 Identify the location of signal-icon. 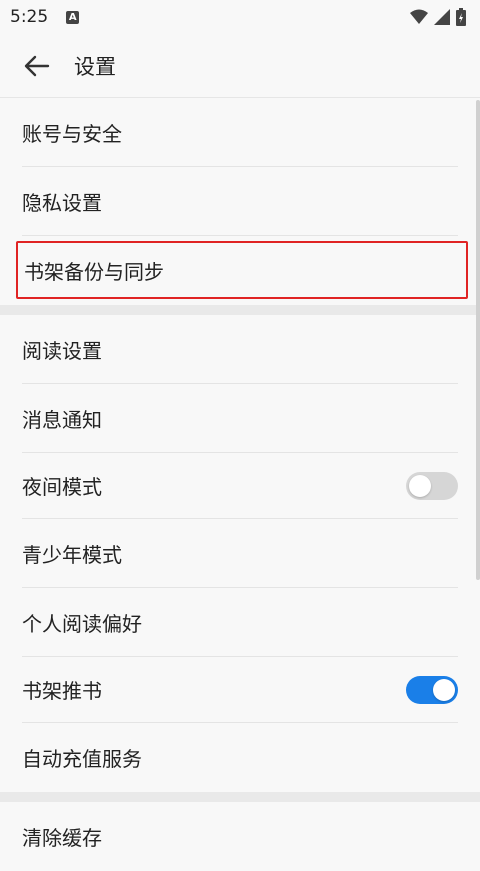
(442, 17).